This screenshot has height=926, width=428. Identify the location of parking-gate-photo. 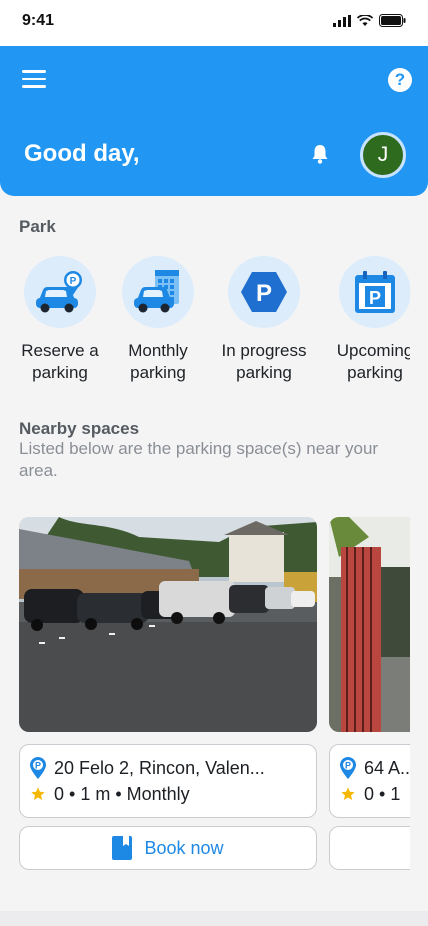
(369, 624).